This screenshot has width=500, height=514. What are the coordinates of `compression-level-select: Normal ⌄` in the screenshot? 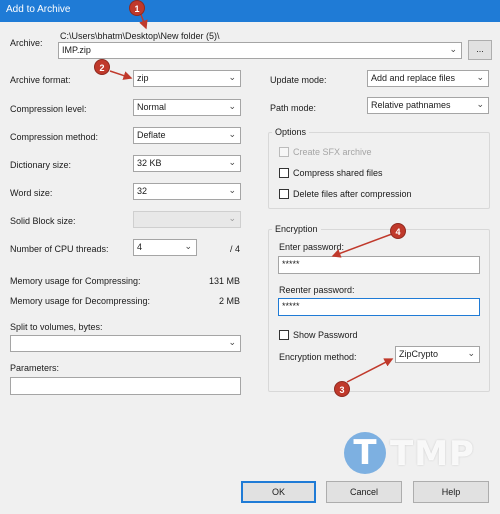 It's located at (187, 107).